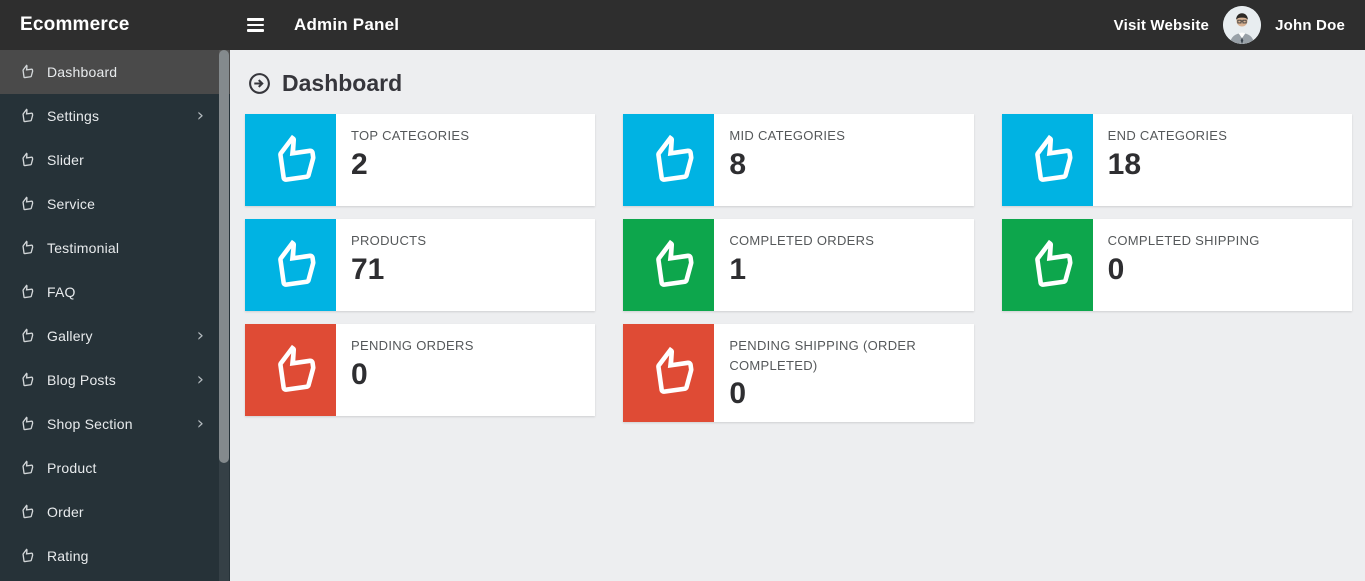 The height and width of the screenshot is (581, 1365). I want to click on stat-card-body: COMPLETED SHIPPING 0, so click(1222, 265).